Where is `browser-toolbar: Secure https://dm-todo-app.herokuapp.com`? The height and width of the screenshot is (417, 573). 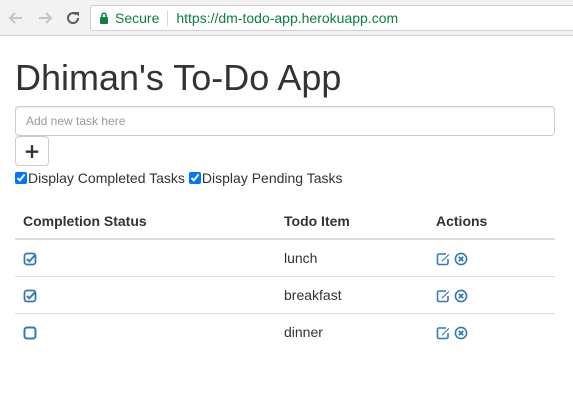 browser-toolbar: Secure https://dm-todo-app.herokuapp.com is located at coordinates (286, 18).